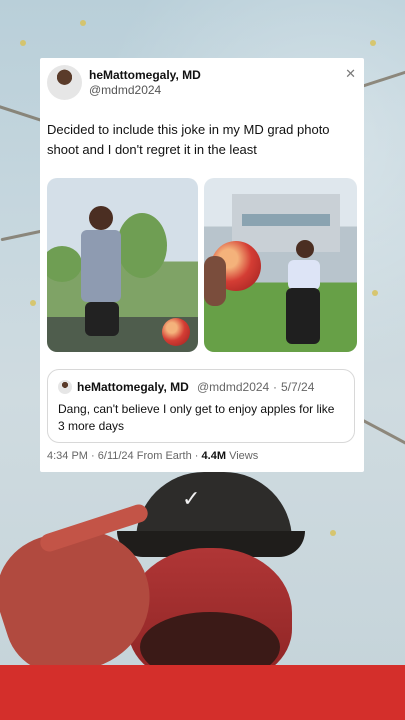 This screenshot has height=720, width=405. What do you see at coordinates (244, 456) in the screenshot?
I see `views-label: Views` at bounding box center [244, 456].